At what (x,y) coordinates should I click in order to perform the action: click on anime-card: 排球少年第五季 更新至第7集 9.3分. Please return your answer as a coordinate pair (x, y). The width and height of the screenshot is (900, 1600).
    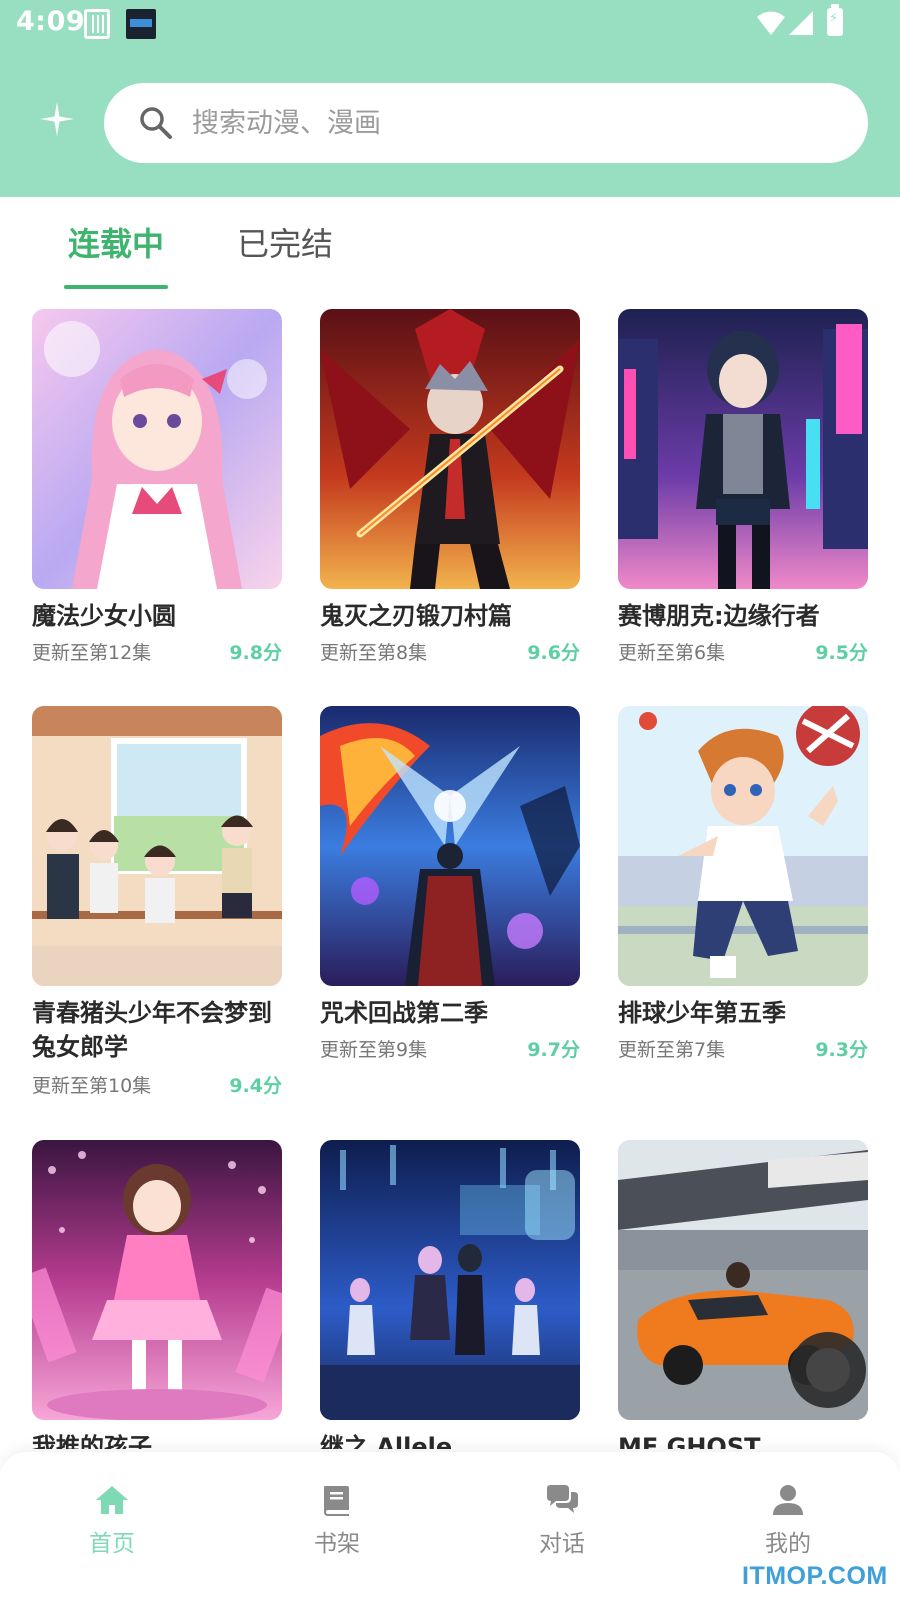
    Looking at the image, I should click on (743, 886).